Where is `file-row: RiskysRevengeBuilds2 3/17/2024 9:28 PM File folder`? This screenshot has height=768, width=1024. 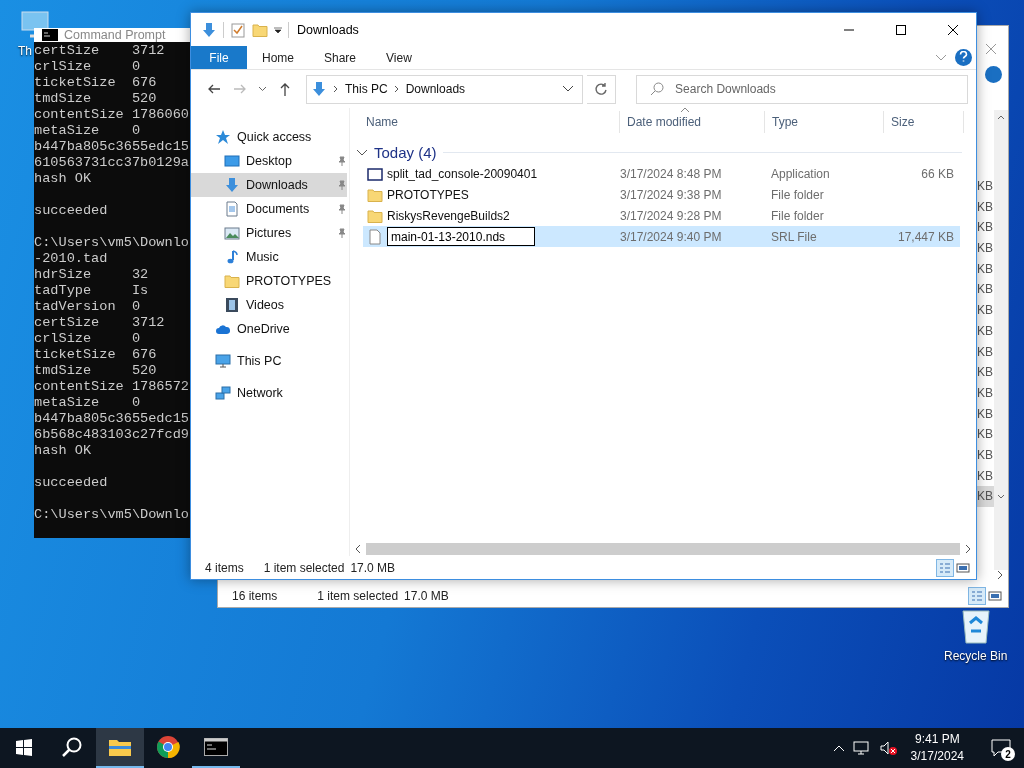 file-row: RiskysRevengeBuilds2 3/17/2024 9:28 PM File folder is located at coordinates (661, 215).